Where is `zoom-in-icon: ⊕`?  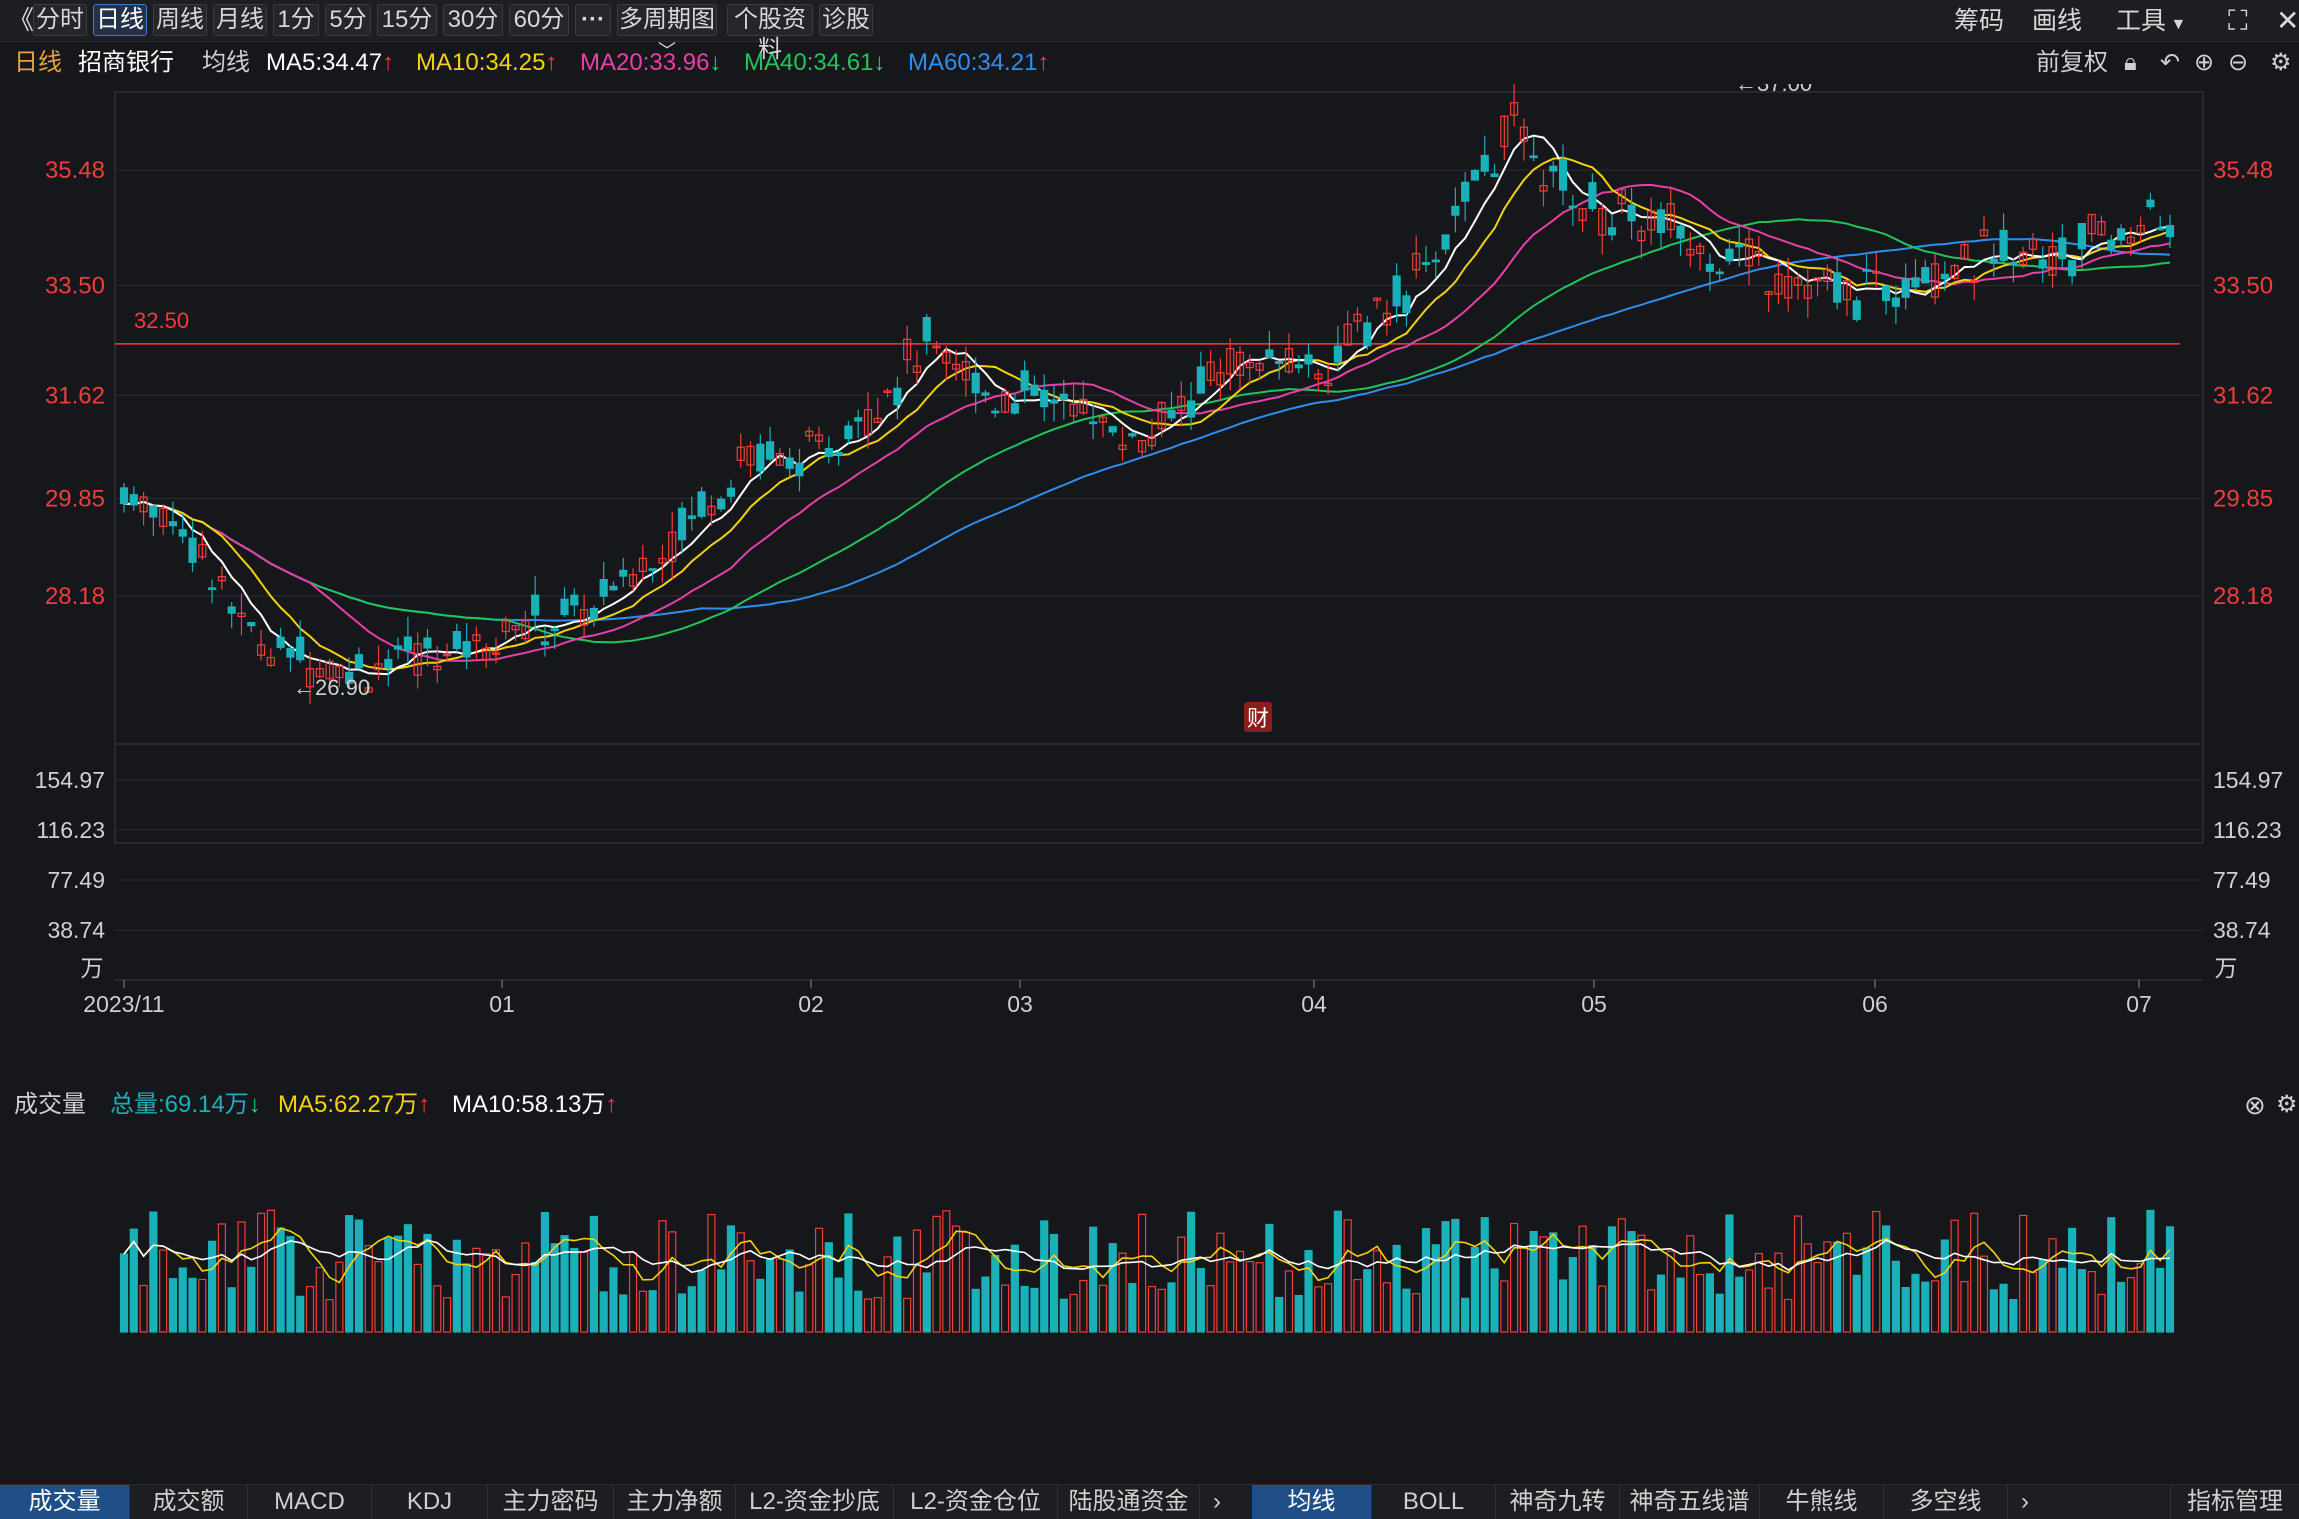 zoom-in-icon: ⊕ is located at coordinates (2204, 63).